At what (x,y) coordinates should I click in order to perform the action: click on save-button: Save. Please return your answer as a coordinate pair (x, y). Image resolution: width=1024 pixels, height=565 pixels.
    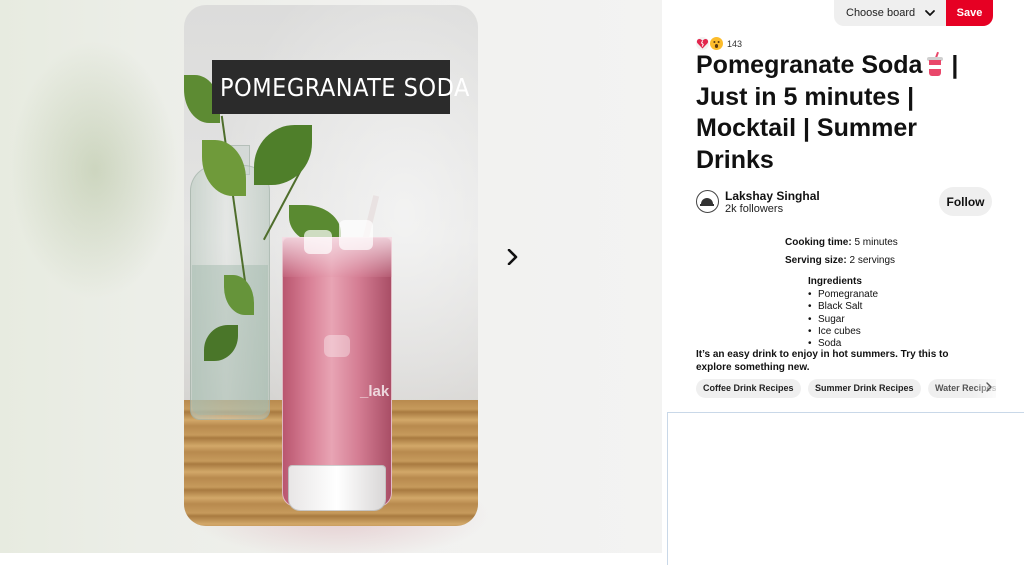
    Looking at the image, I should click on (969, 13).